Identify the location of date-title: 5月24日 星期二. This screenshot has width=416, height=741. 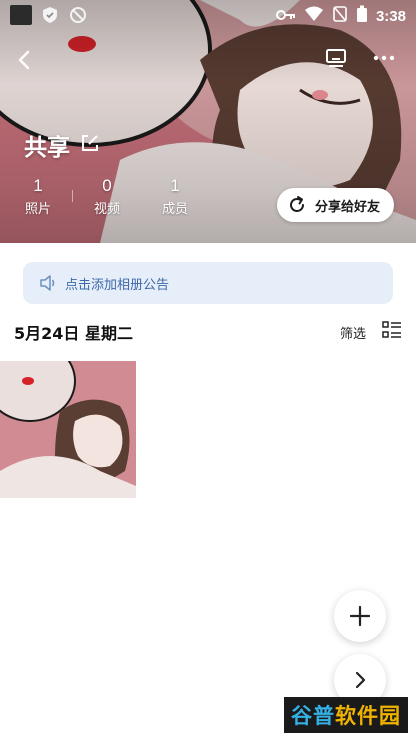
(73, 333).